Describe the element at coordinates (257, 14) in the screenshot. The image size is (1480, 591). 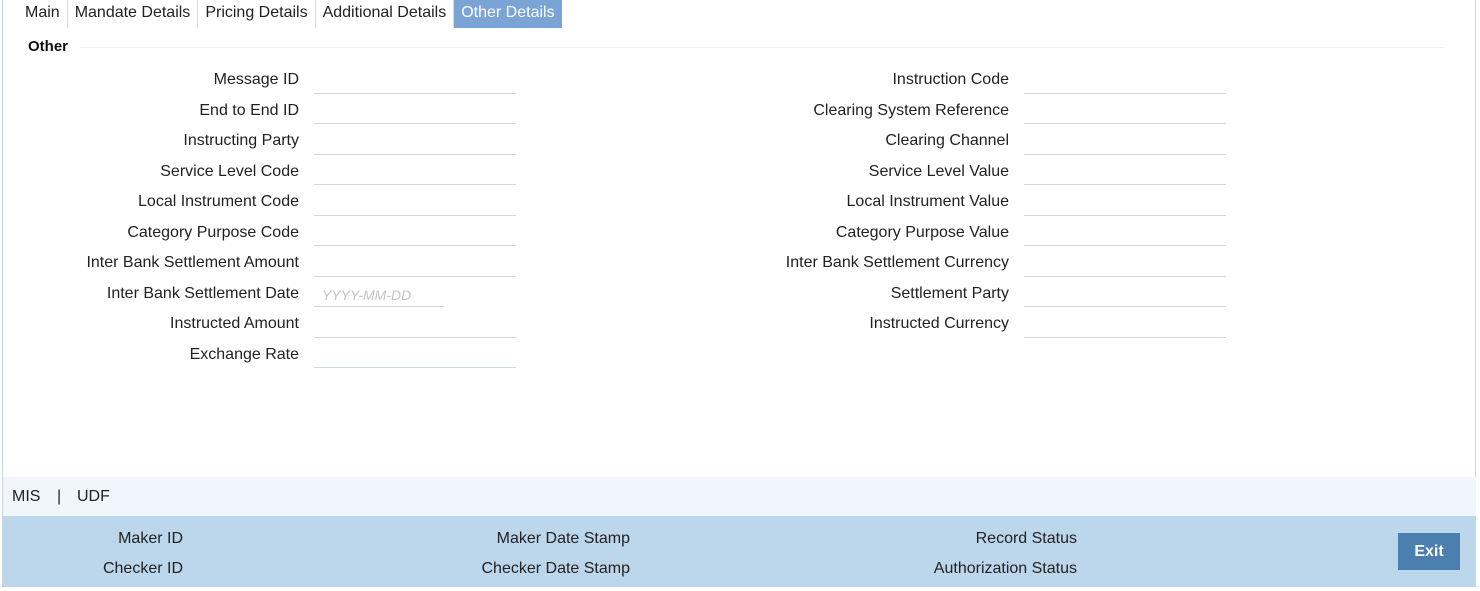
I see `tab-pricing-details: Pricing Details` at that location.